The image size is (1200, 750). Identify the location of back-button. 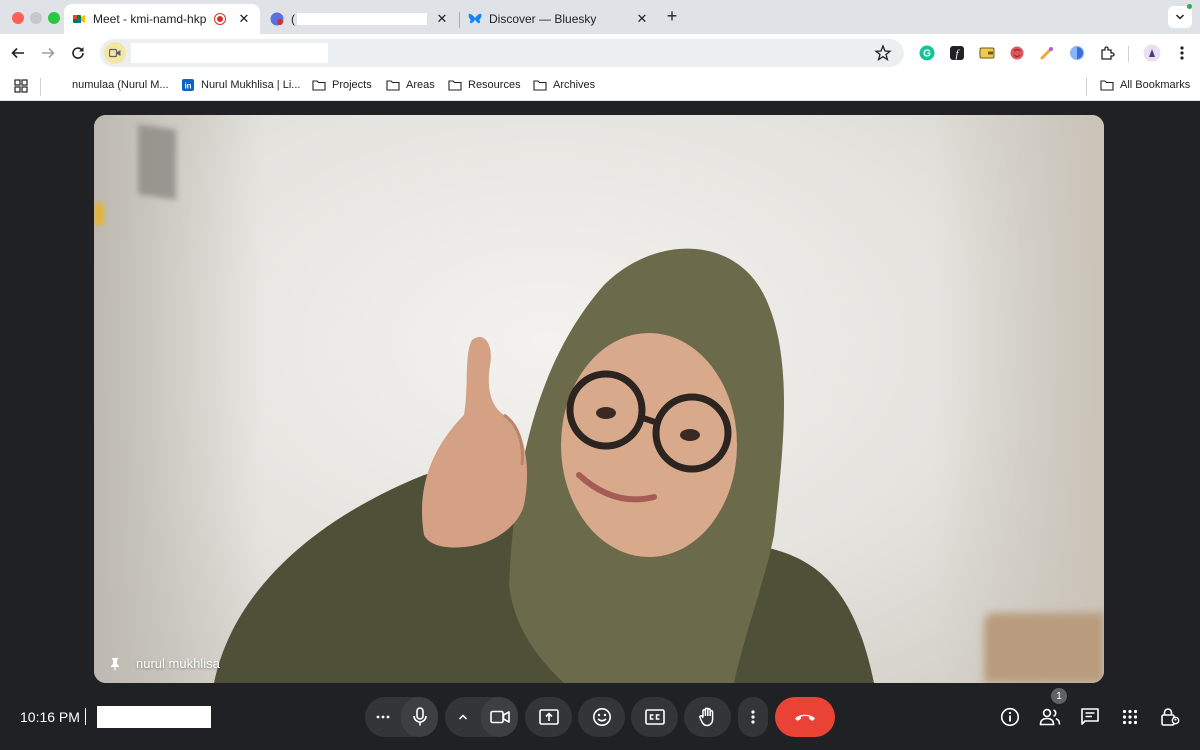
(18, 53).